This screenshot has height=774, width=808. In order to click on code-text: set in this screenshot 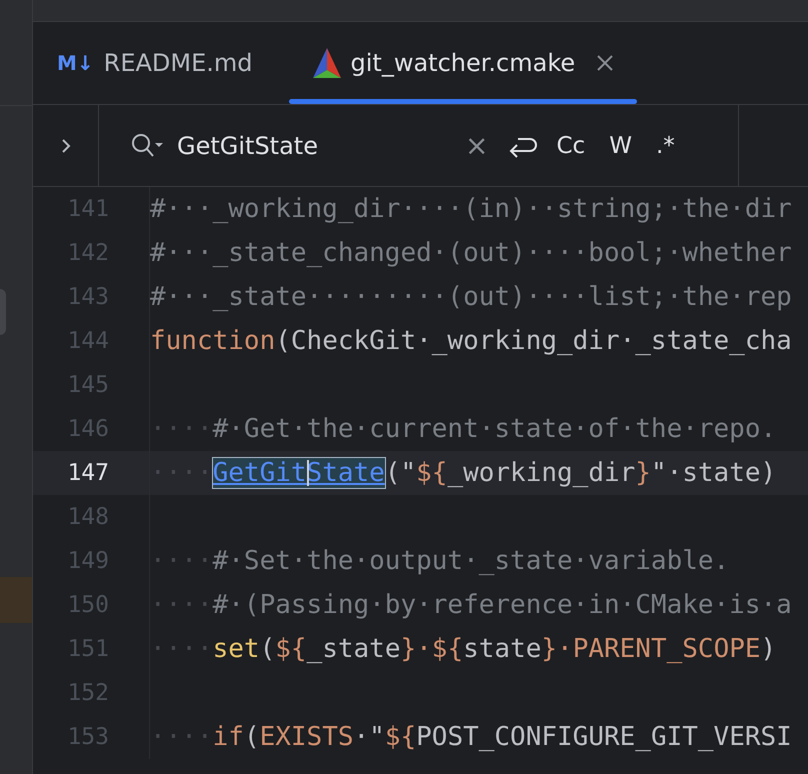, I will do `click(236, 649)`.